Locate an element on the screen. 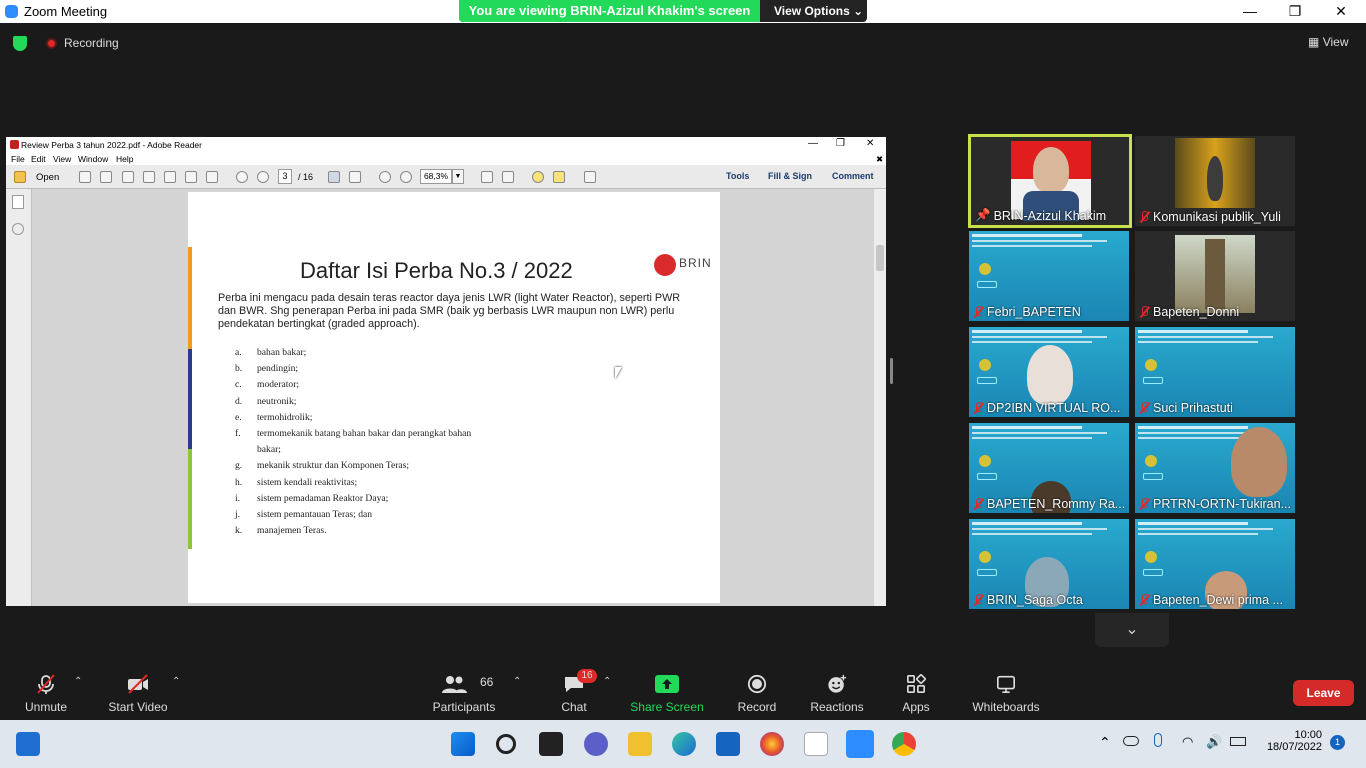 The width and height of the screenshot is (1366, 768). chat-button: 16 Chat is located at coordinates (574, 690).